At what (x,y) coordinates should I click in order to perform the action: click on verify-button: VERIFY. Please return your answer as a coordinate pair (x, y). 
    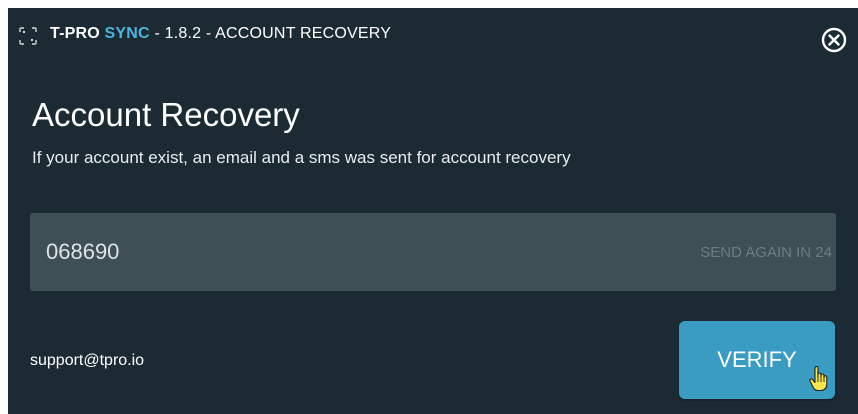
    Looking at the image, I should click on (757, 360).